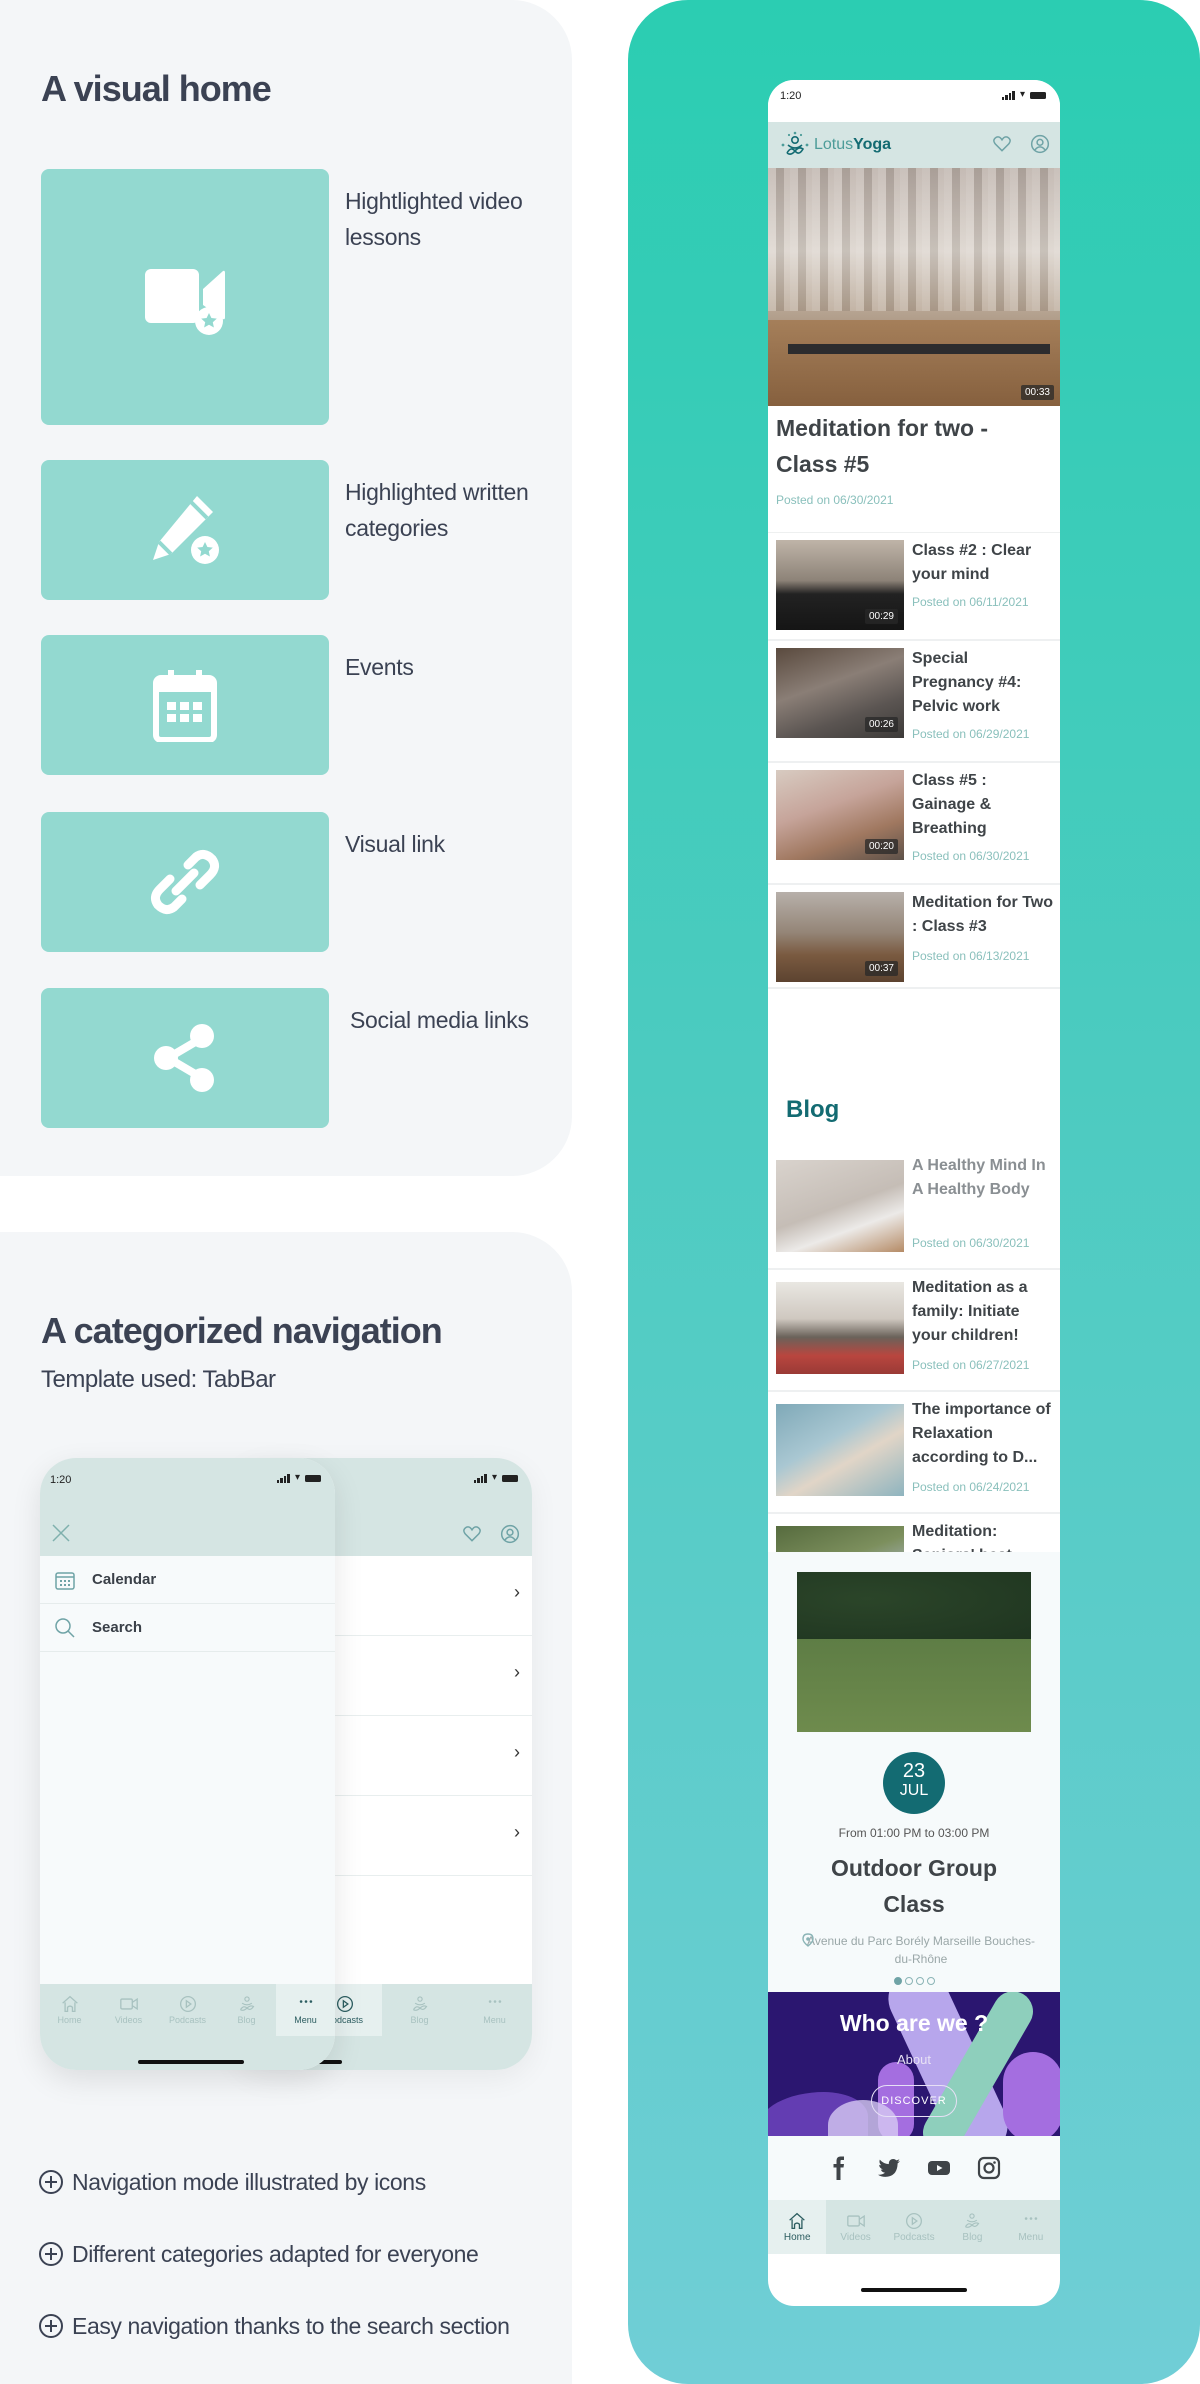 The image size is (1200, 2384). I want to click on calendar-icon, so click(185, 706).